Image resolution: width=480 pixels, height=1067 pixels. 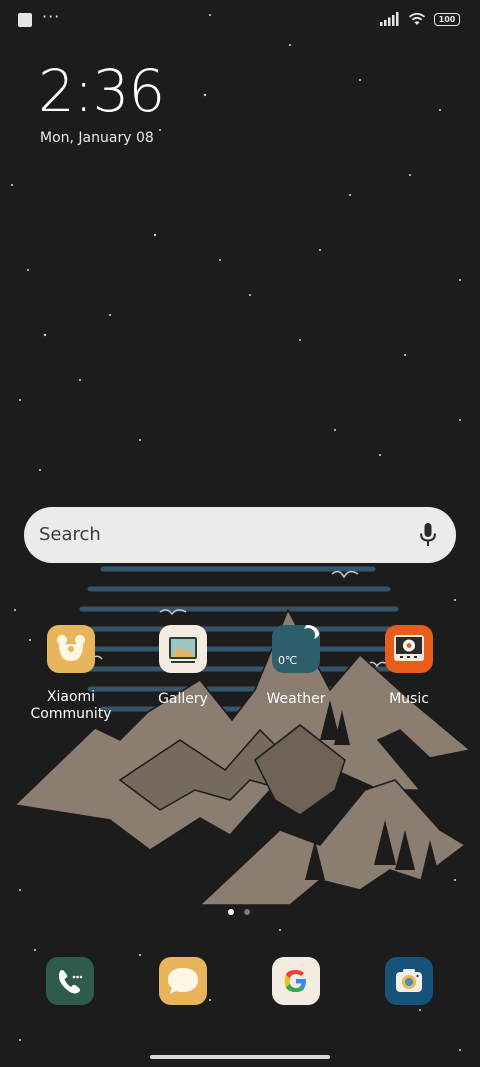 What do you see at coordinates (71, 674) in the screenshot?
I see `app-xiaomi-community: Xiaomi Community` at bounding box center [71, 674].